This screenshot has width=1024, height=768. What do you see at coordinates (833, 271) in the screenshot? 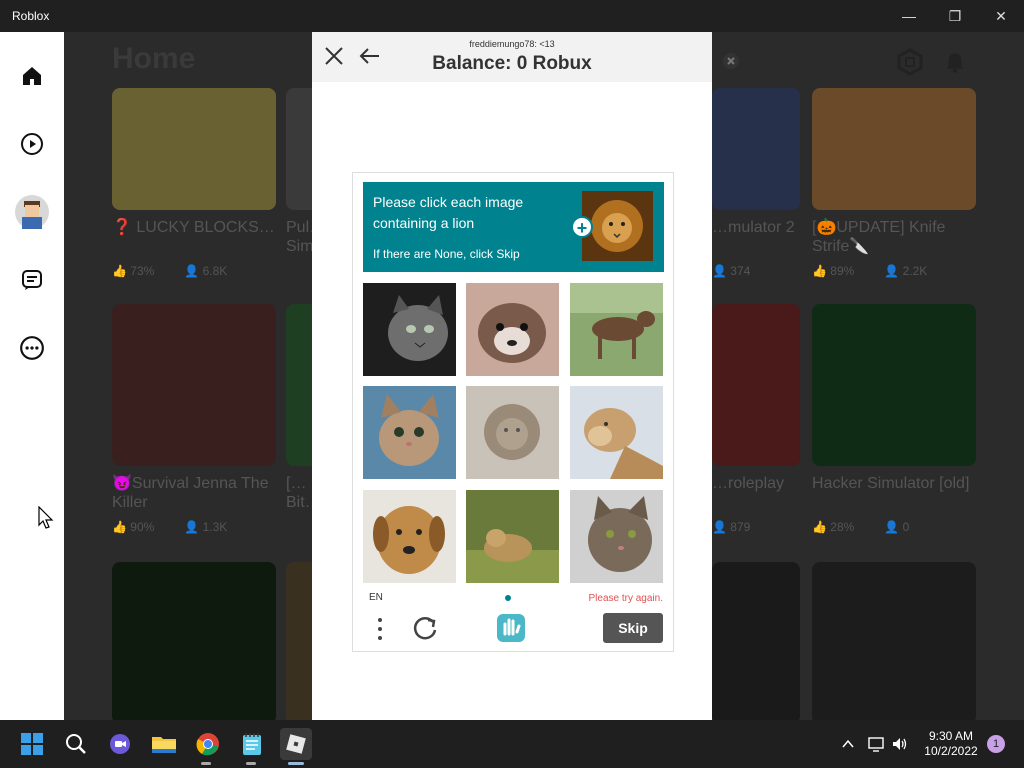
I see `game-rating: 👍 89%` at bounding box center [833, 271].